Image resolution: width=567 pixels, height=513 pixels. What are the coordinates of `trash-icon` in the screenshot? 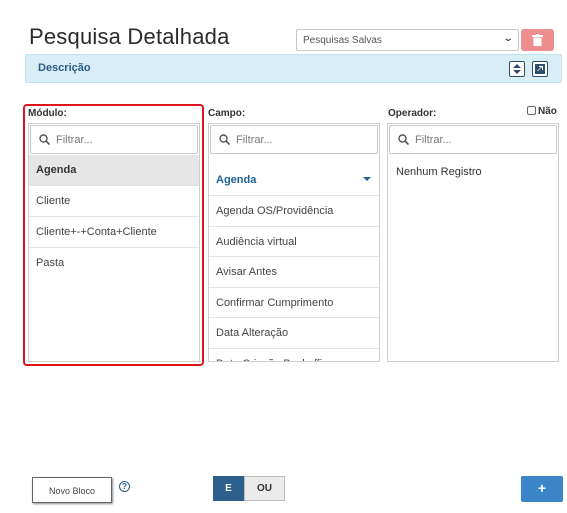 It's located at (537, 40).